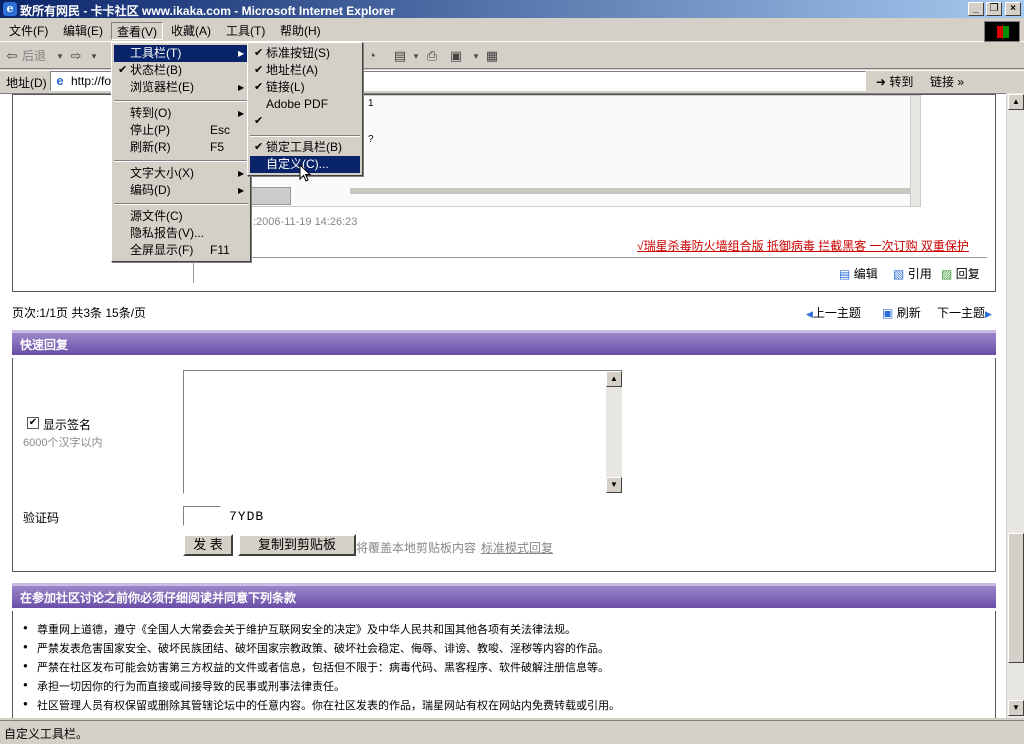 The image size is (1024, 744). What do you see at coordinates (961, 313) in the screenshot?
I see `next-topic-label: 下一主题` at bounding box center [961, 313].